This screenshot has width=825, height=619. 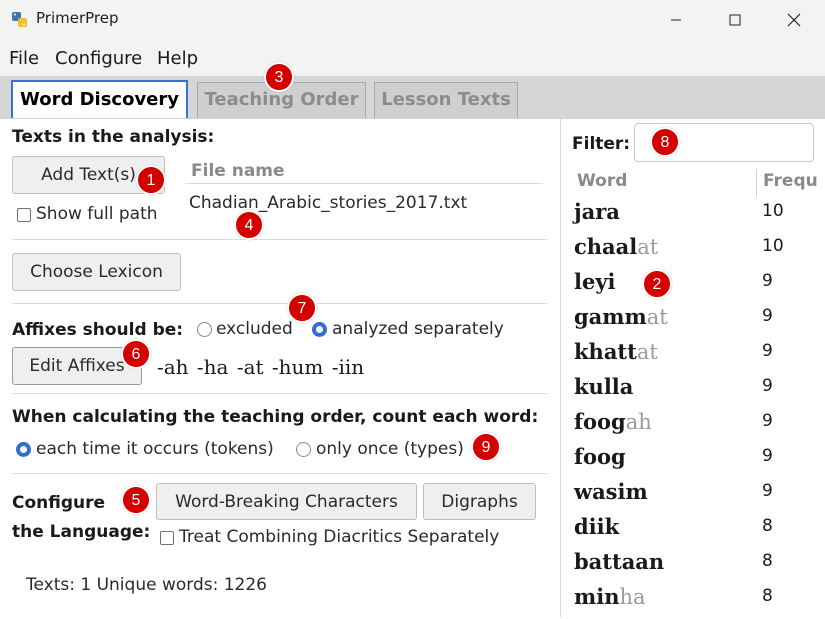 I want to click on choose-lexicon-button: Choose Lexicon, so click(x=96, y=272).